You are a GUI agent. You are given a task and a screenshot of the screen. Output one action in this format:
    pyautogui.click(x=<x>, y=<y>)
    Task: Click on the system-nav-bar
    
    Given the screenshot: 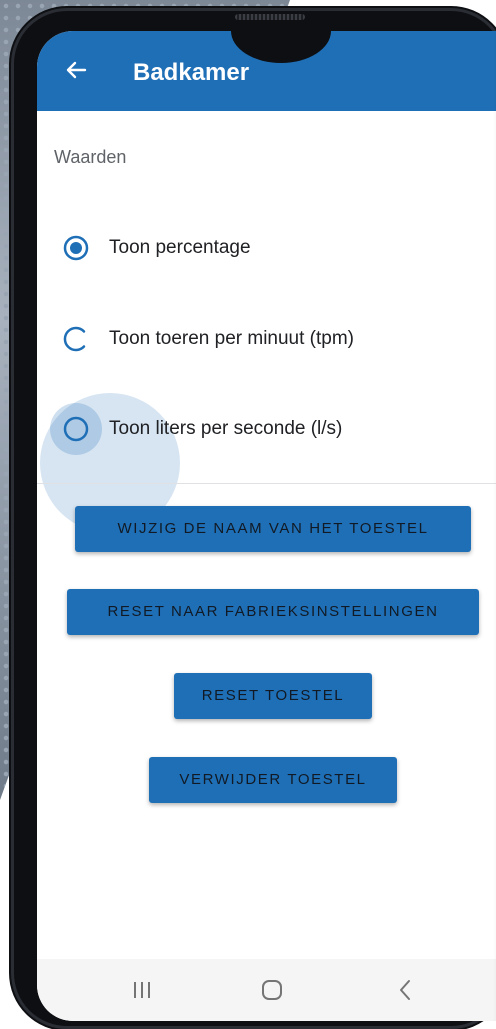 What is the action you would take?
    pyautogui.click(x=266, y=990)
    